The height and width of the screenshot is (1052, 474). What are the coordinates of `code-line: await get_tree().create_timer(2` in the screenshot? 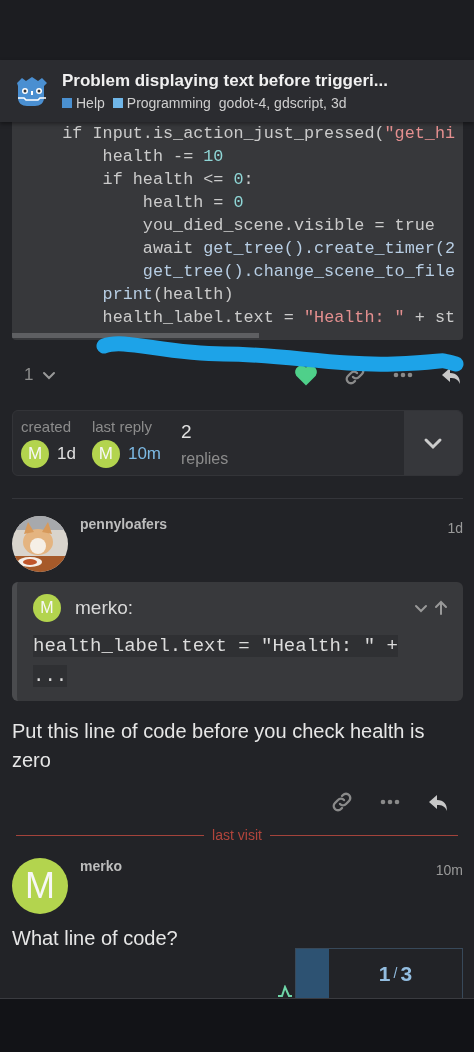 It's located at (299, 249).